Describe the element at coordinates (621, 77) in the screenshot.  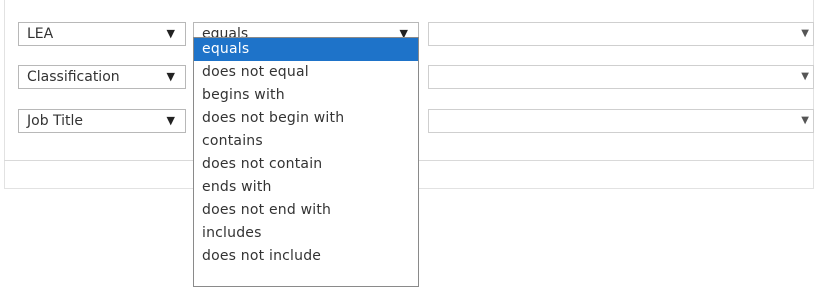
I see `value-select-2: ▼` at that location.